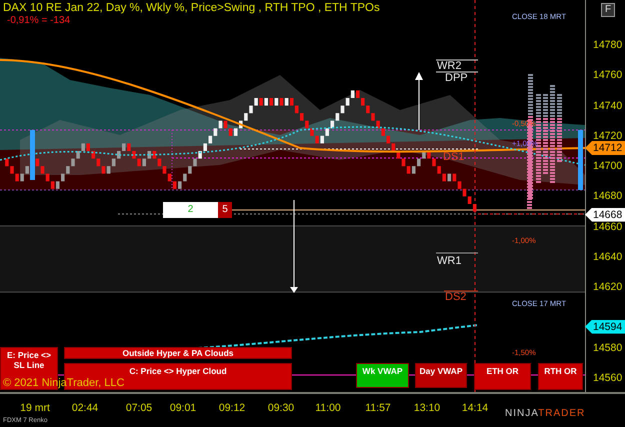 The height and width of the screenshot is (427, 625). What do you see at coordinates (419, 101) in the screenshot?
I see `up-arrow` at bounding box center [419, 101].